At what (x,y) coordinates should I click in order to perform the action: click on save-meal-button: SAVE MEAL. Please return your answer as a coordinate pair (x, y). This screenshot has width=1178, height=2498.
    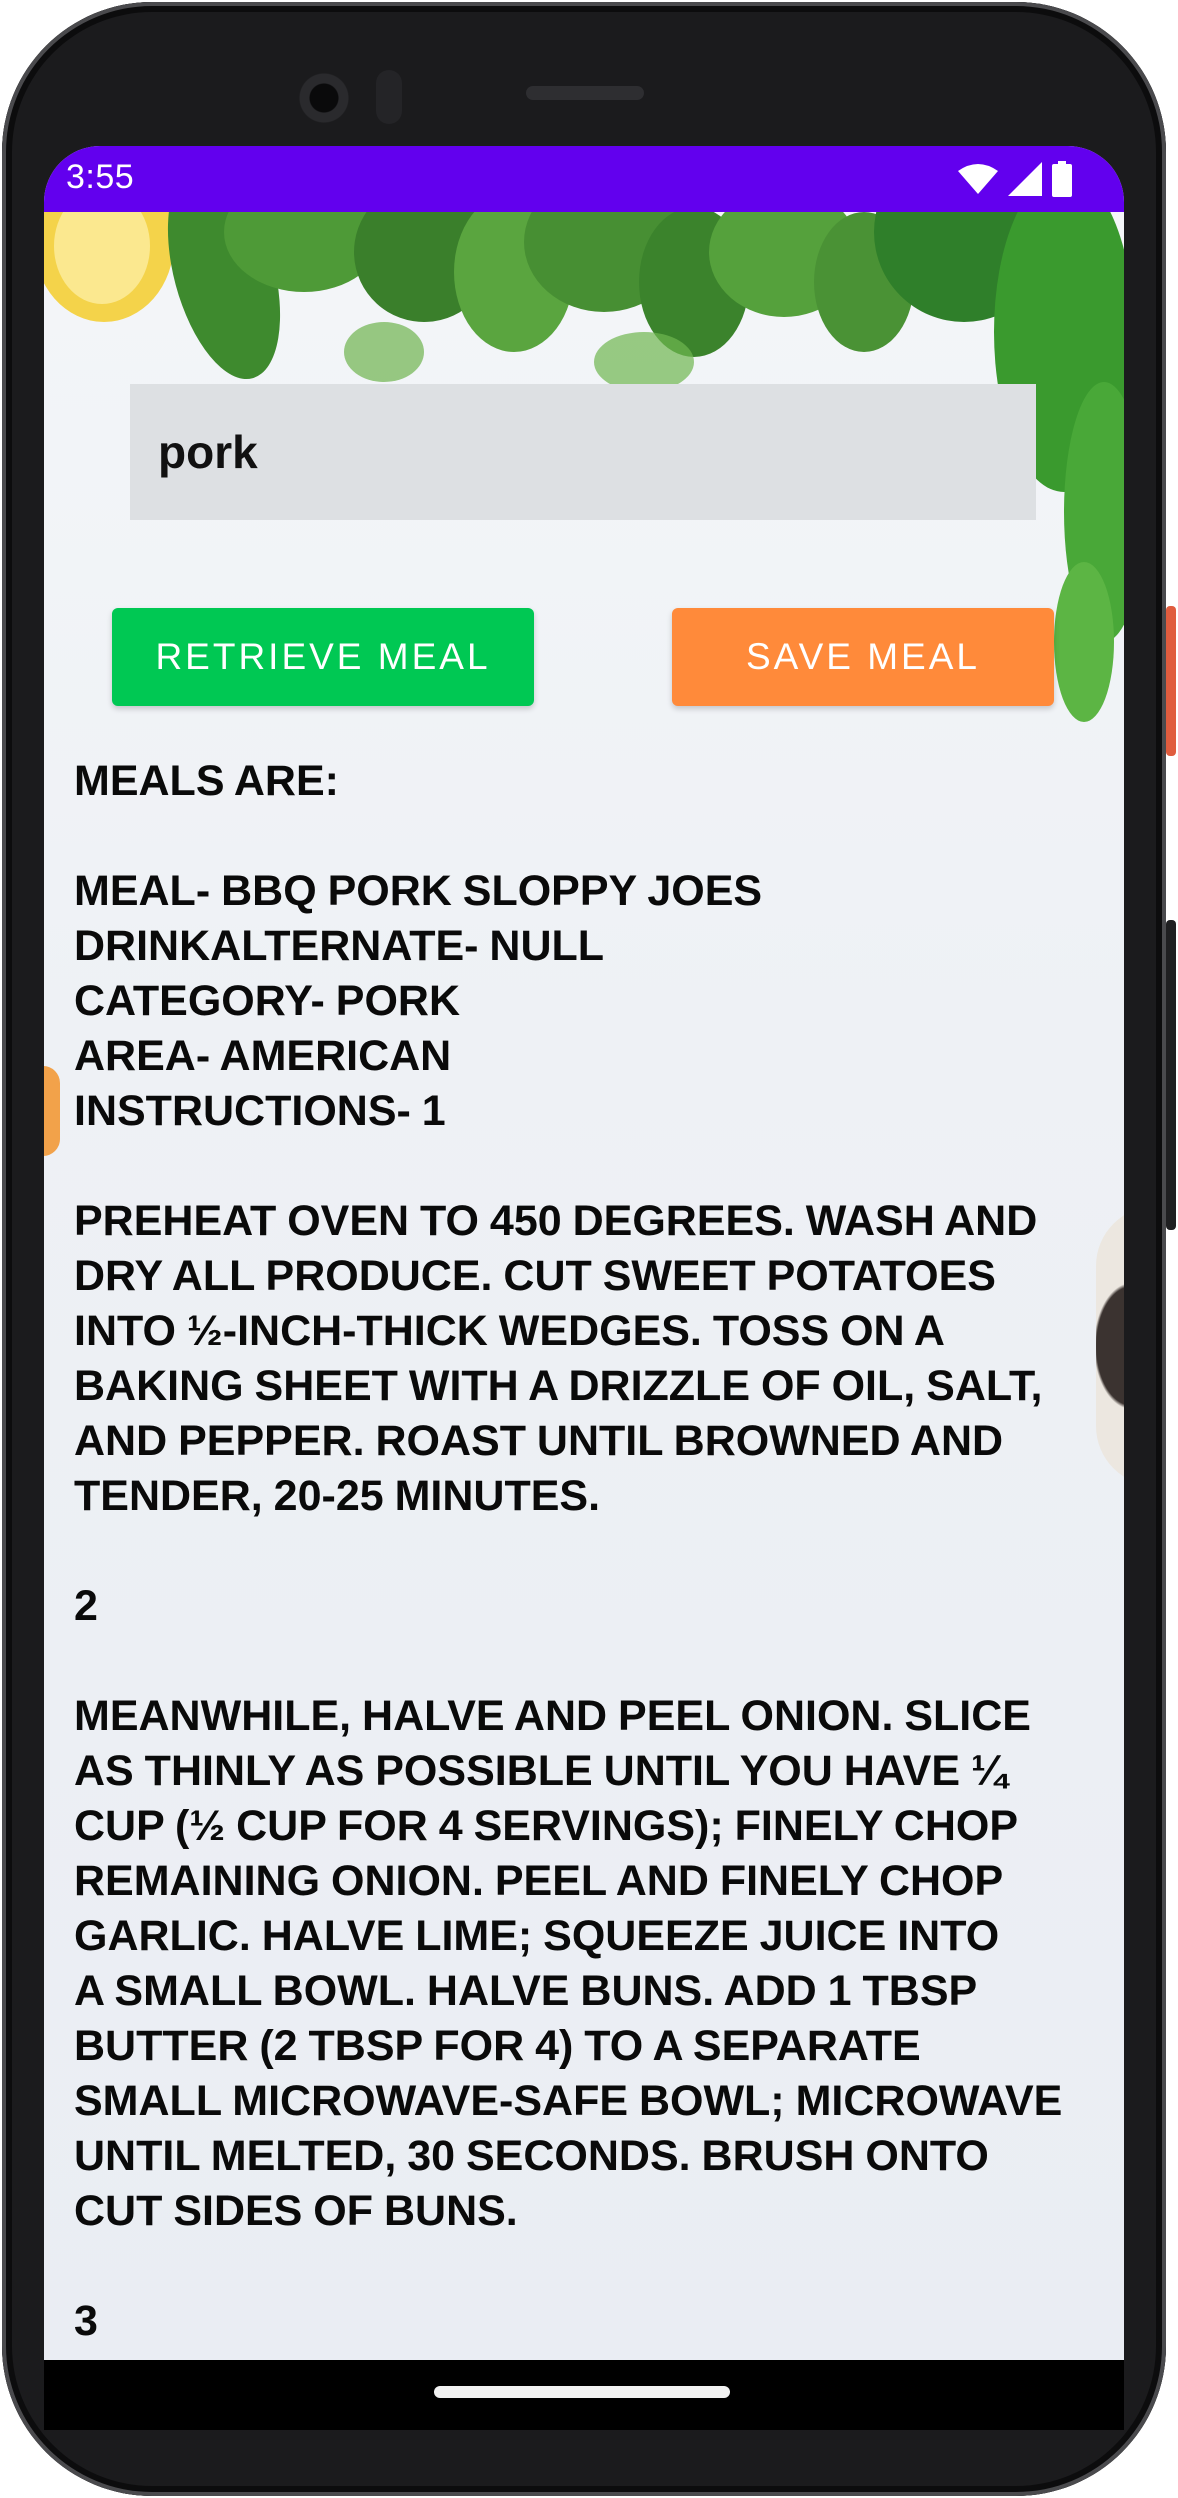
    Looking at the image, I should click on (863, 657).